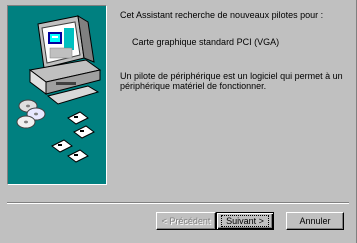  I want to click on previous-button: < Précédent, so click(186, 221).